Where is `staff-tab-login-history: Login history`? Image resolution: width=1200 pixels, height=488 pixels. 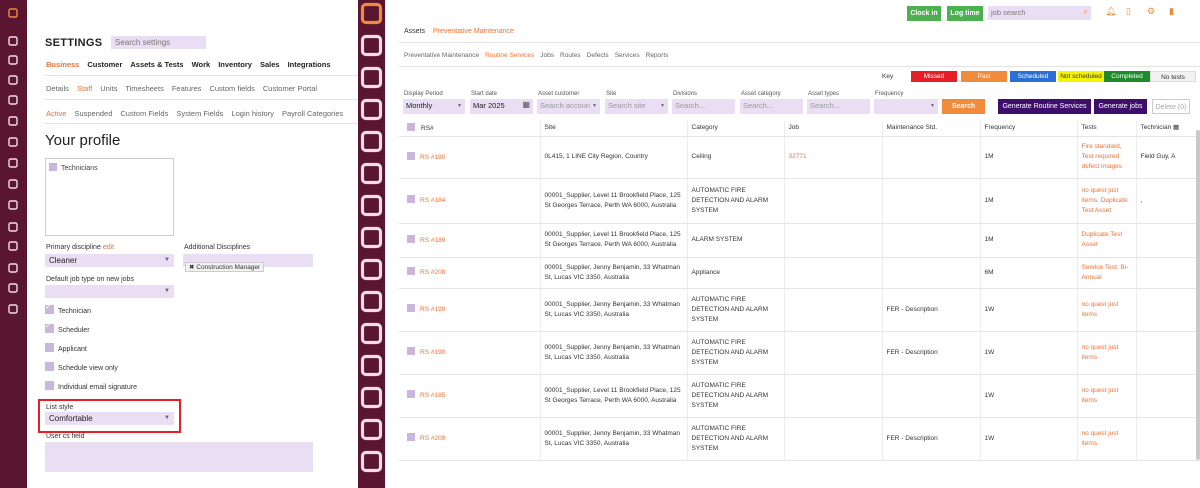
staff-tab-login-history: Login history is located at coordinates (252, 113).